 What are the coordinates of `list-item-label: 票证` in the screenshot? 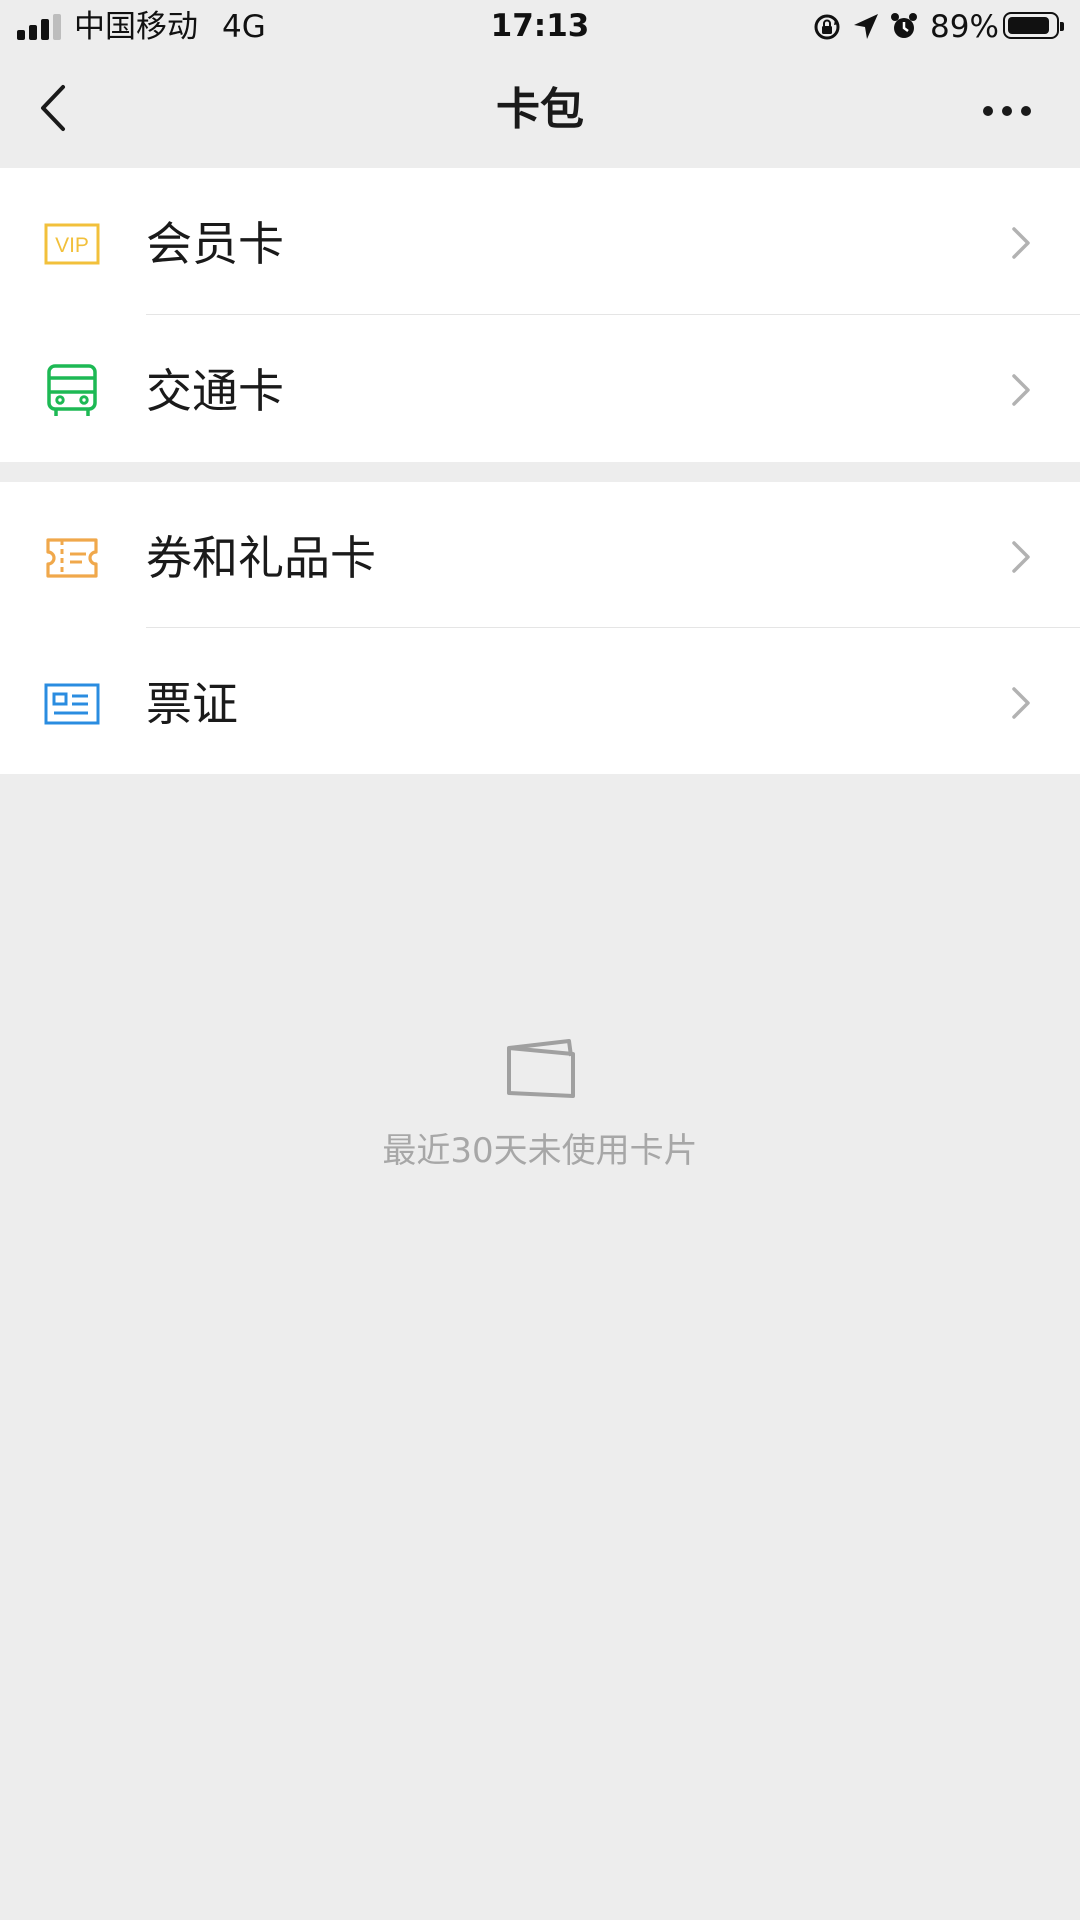 It's located at (192, 704).